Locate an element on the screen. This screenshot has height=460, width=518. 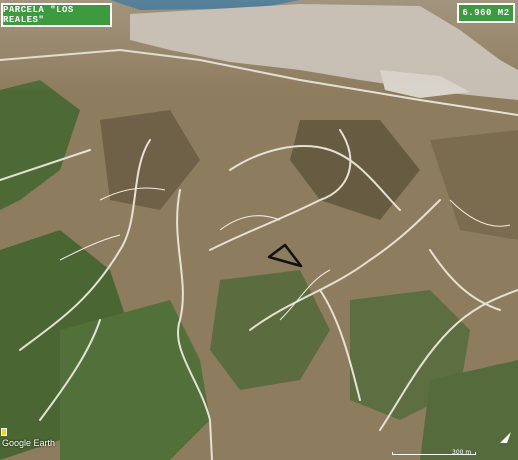
scale-label: 300 m is located at coordinates (462, 452).